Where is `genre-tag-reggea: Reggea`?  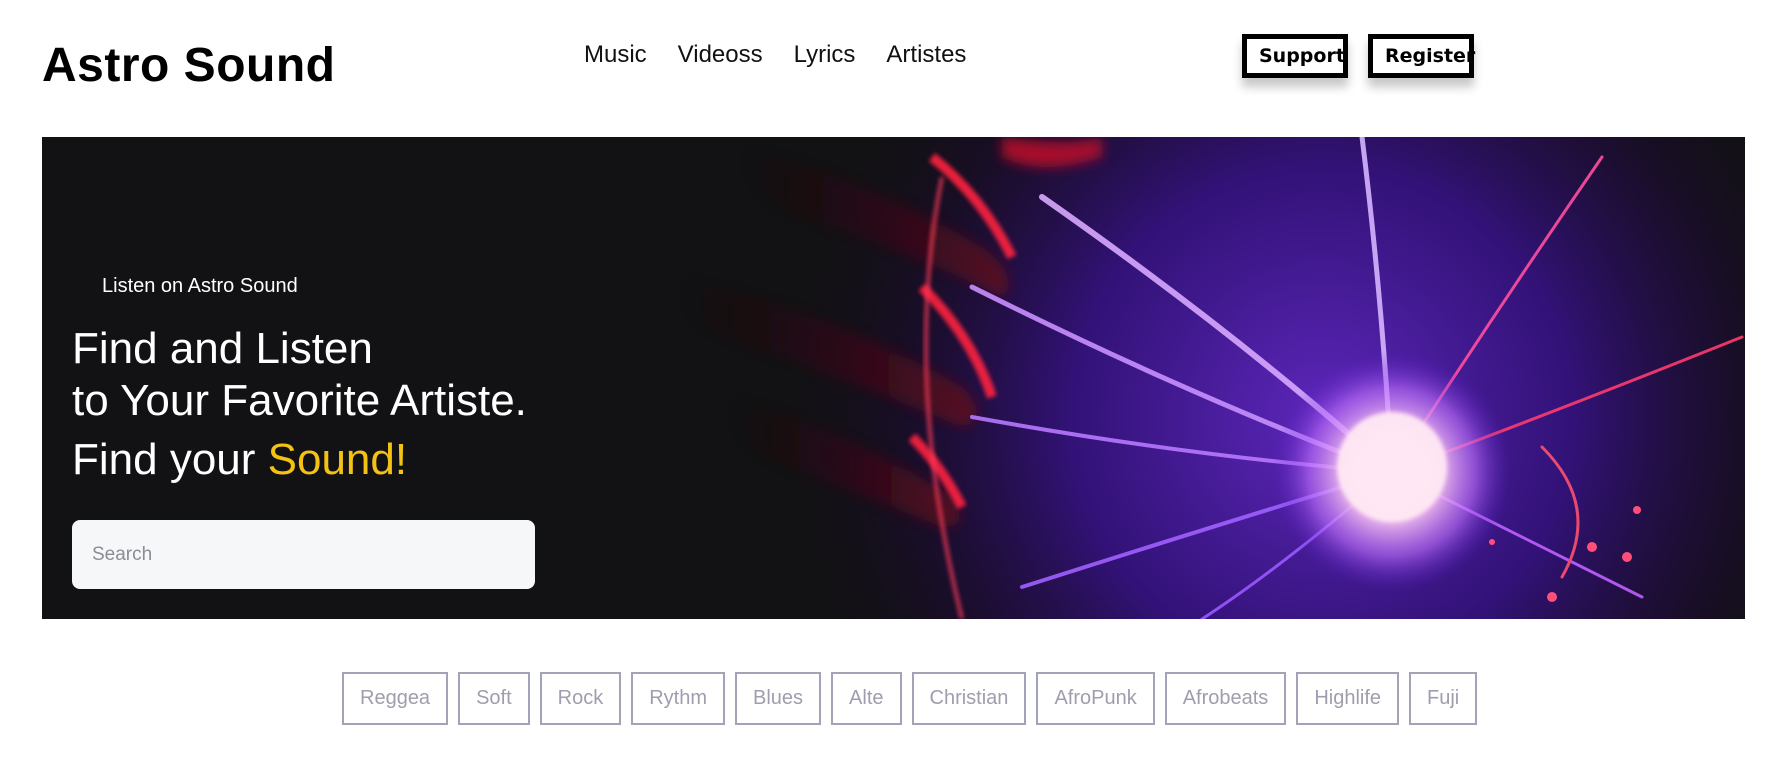
genre-tag-reggea: Reggea is located at coordinates (395, 698).